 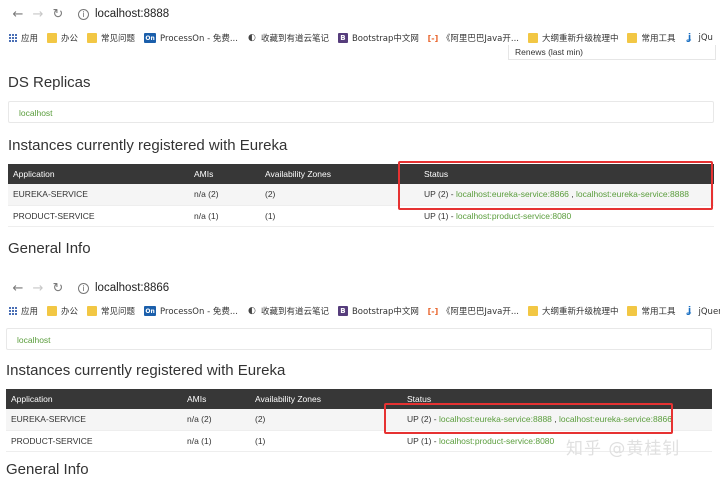 I want to click on col-header-application: Application, so click(x=98, y=174).